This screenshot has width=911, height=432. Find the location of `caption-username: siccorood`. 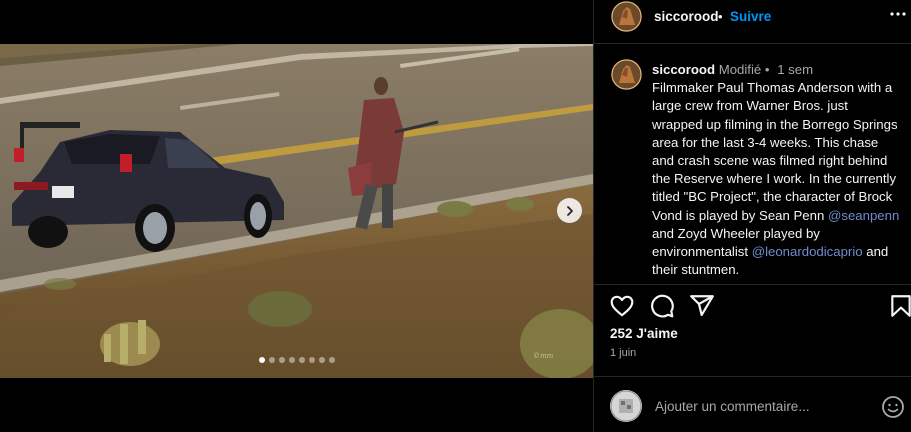

caption-username: siccorood is located at coordinates (683, 69).